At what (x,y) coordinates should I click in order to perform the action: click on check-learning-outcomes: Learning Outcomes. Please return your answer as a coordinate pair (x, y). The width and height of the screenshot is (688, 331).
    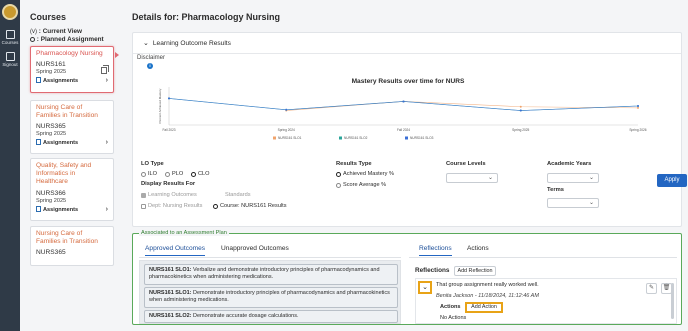
    Looking at the image, I should click on (169, 195).